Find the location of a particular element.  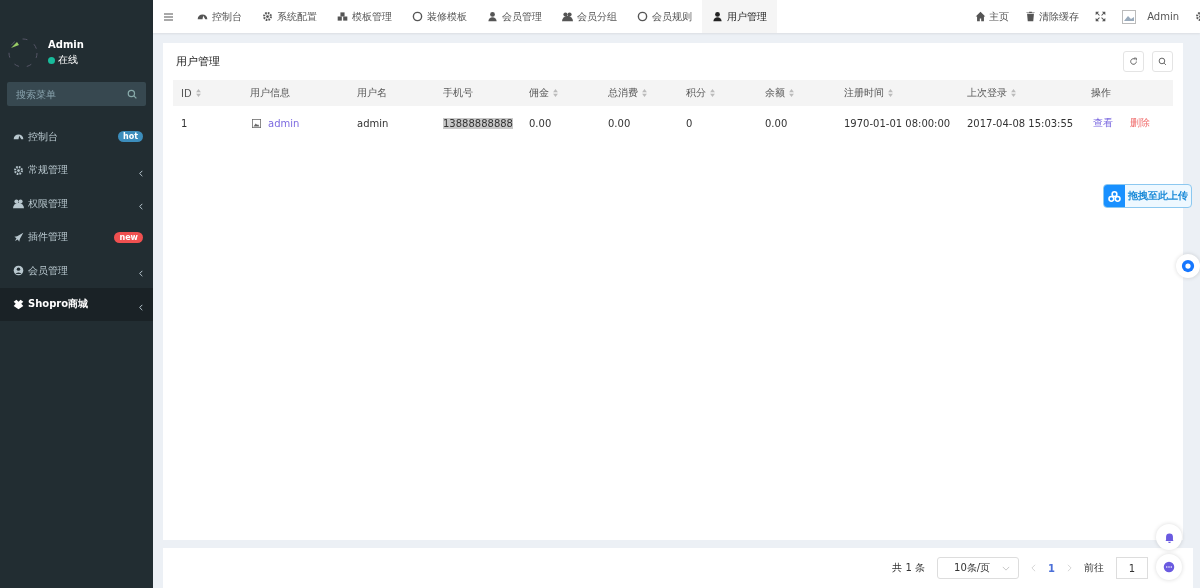

table-cell: 13888888888 is located at coordinates (478, 123).